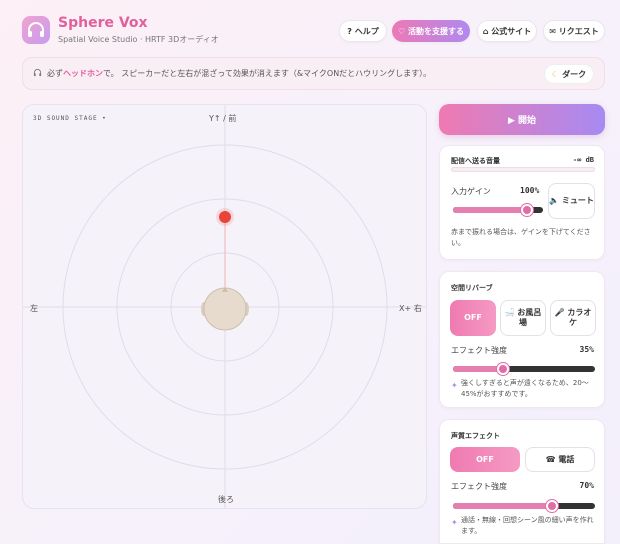 This screenshot has height=544, width=620. What do you see at coordinates (574, 31) in the screenshot?
I see `request-button: ✉ リクエスト` at bounding box center [574, 31].